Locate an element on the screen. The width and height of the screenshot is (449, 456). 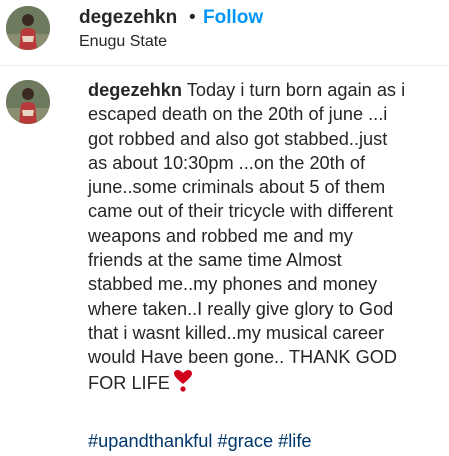
post-header: degezehkn • Follow Enugu State is located at coordinates (224, 33).